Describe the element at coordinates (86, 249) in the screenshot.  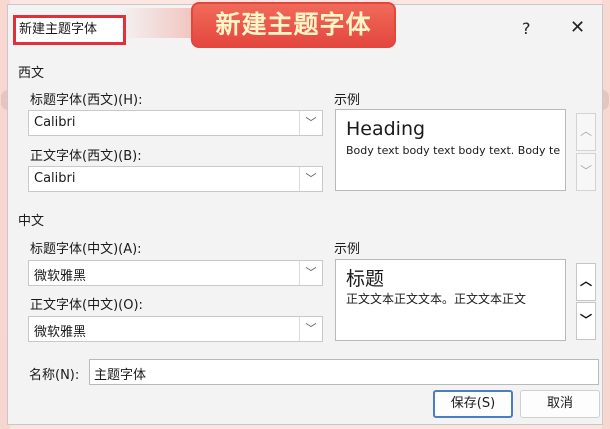
I see `chinese-heading-font-label: 标题字体(中文)(A):` at that location.